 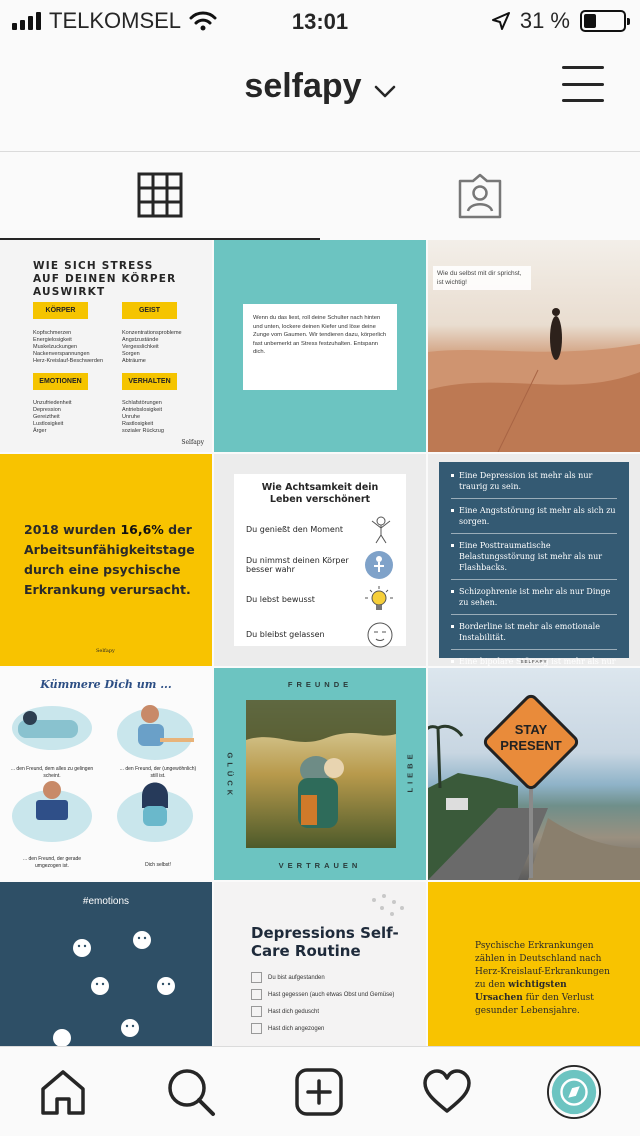 I want to click on username: selfapy, so click(x=303, y=86).